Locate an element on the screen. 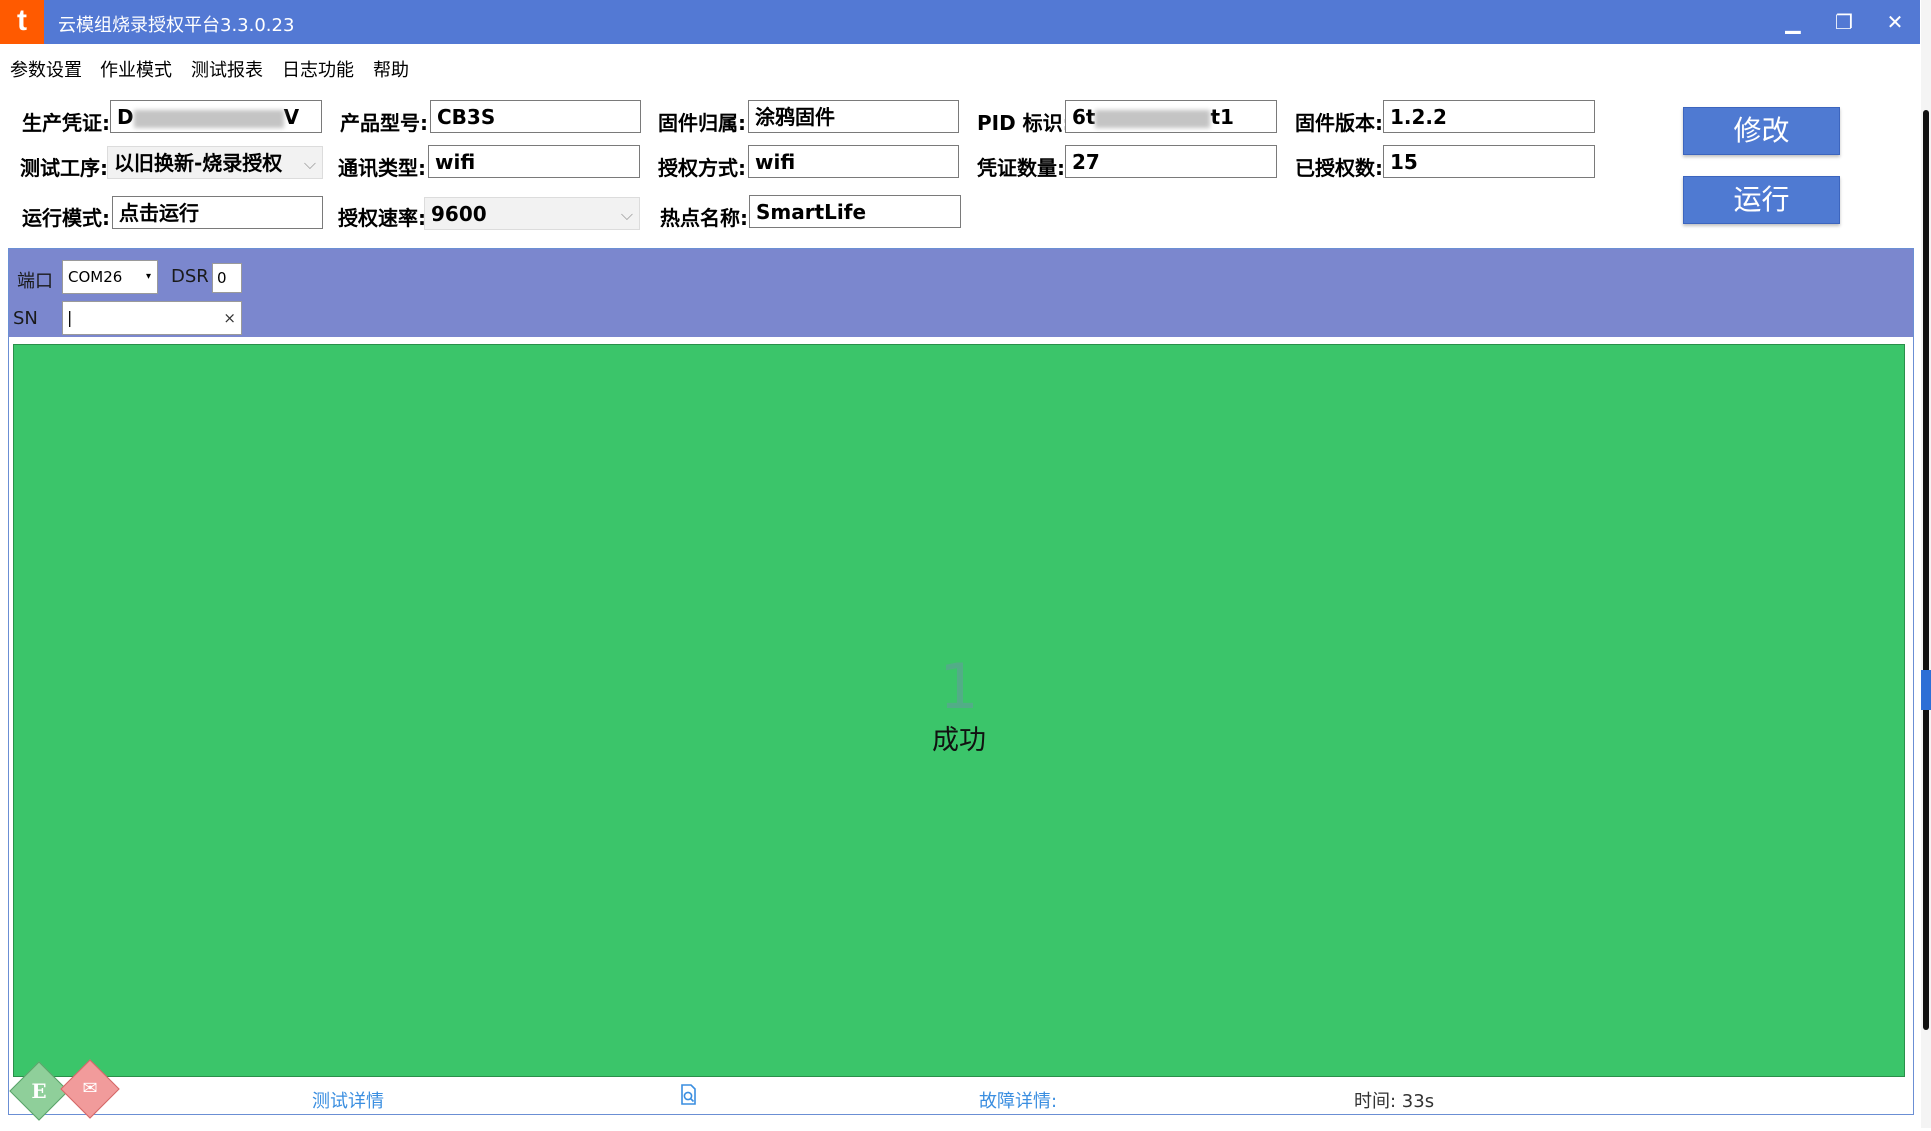 The width and height of the screenshot is (1931, 1131). auth-rate-select: 9600 ⌵ is located at coordinates (532, 213).